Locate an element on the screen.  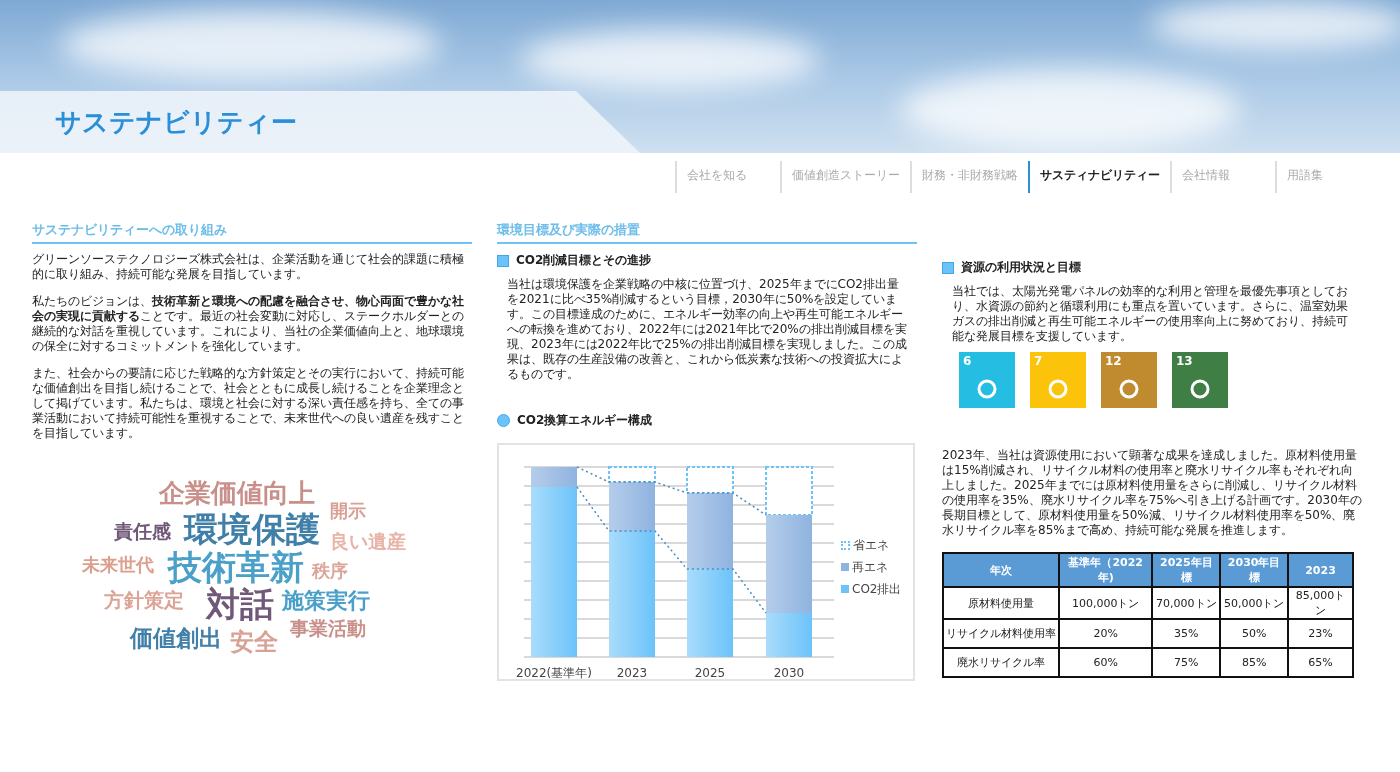
table-cell: 65% is located at coordinates (1320, 662).